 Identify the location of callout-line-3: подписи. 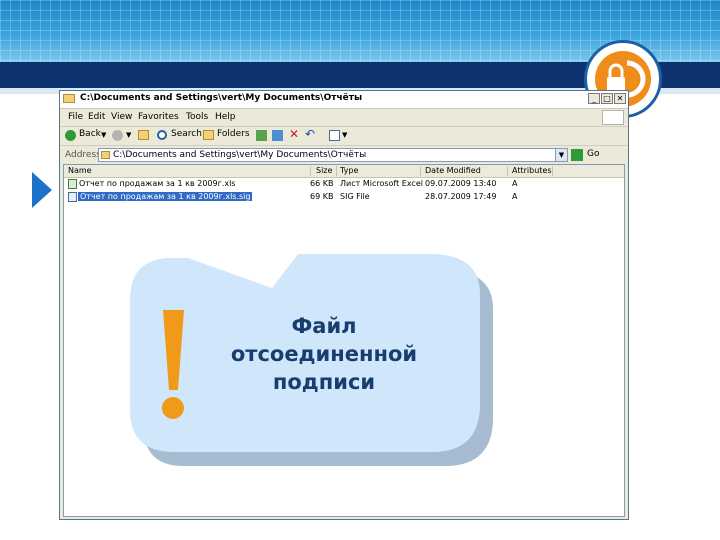
(324, 382).